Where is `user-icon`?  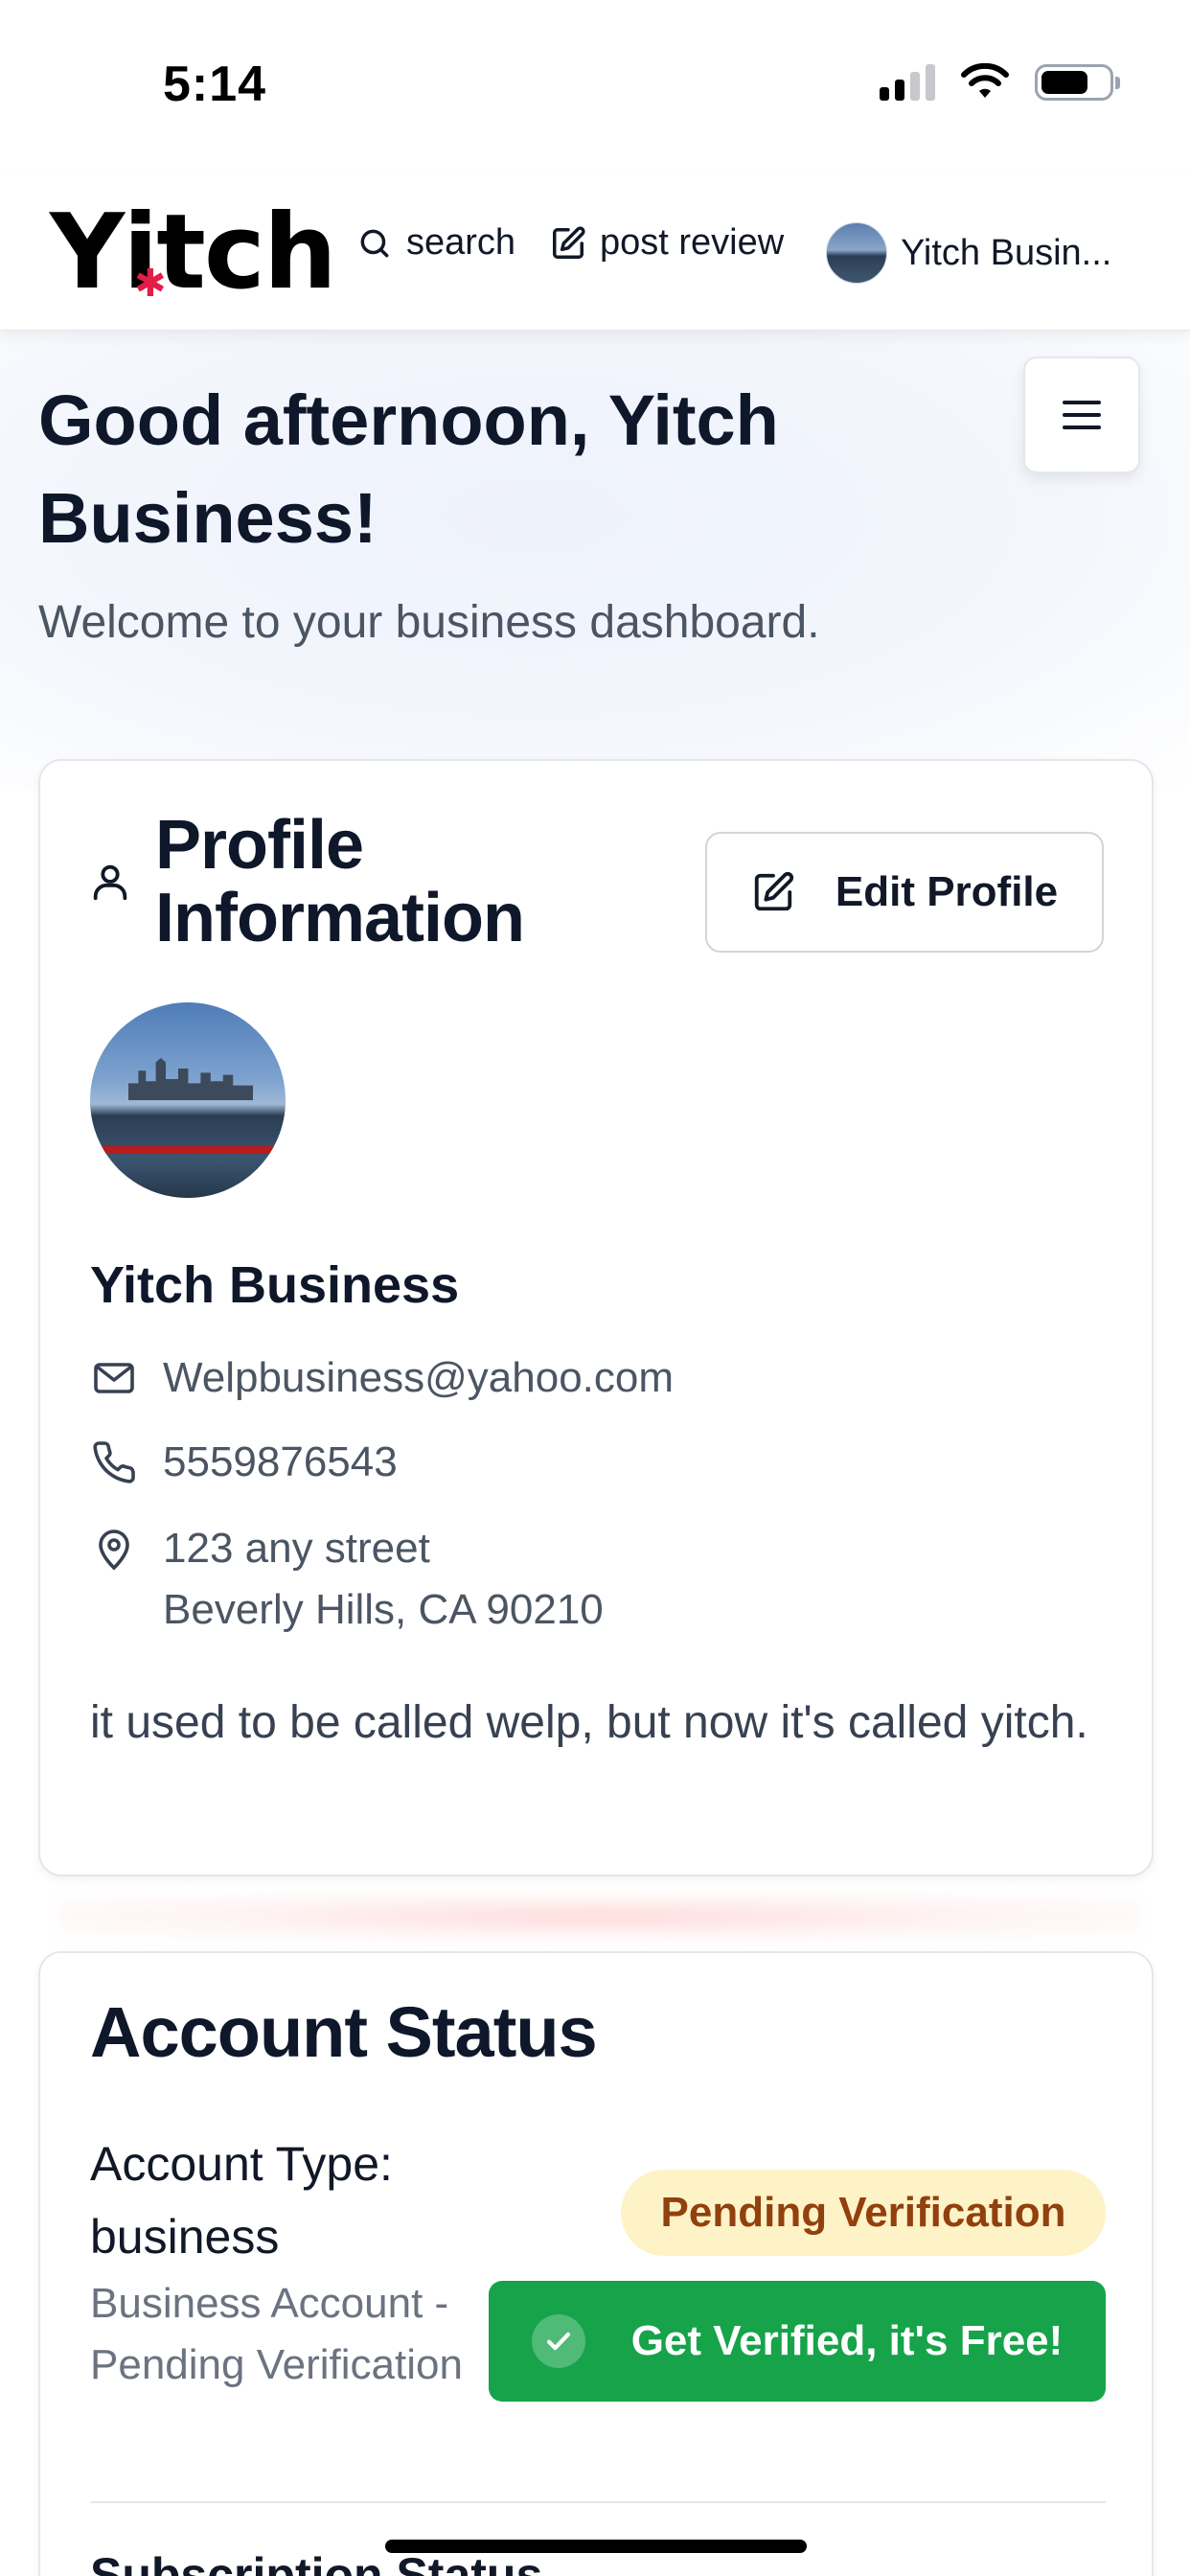 user-icon is located at coordinates (110, 882).